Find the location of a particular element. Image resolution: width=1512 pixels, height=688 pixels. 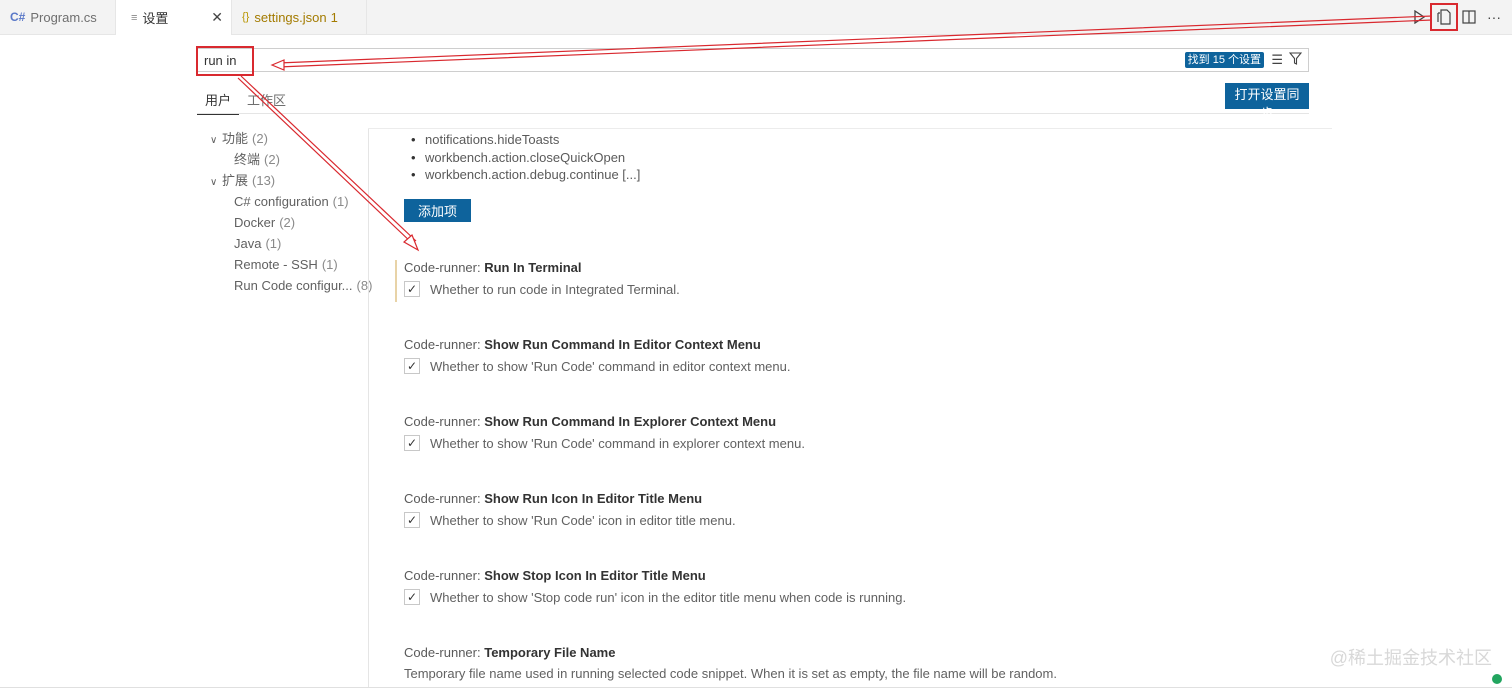

scope-divider is located at coordinates (753, 113).